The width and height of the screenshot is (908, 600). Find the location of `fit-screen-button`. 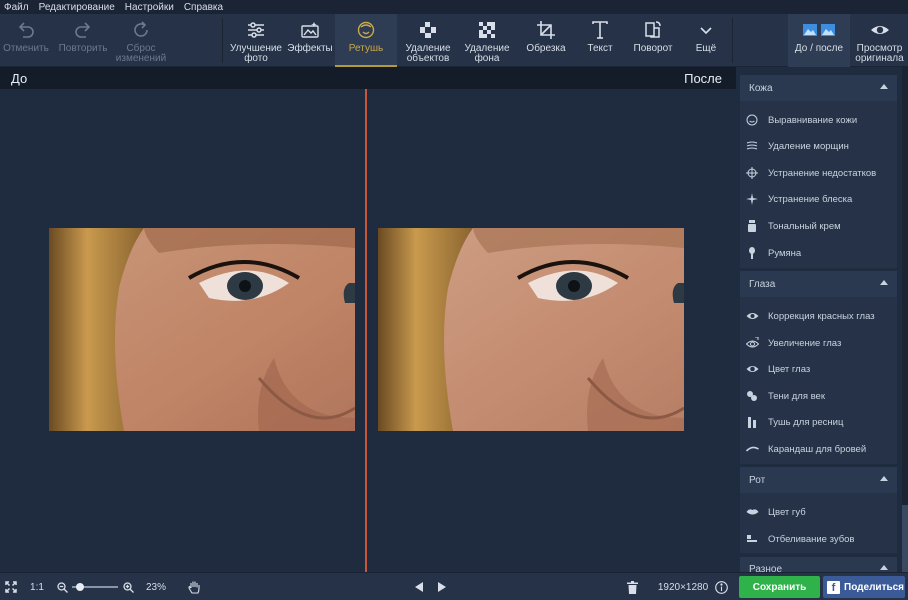

fit-screen-button is located at coordinates (11, 586).